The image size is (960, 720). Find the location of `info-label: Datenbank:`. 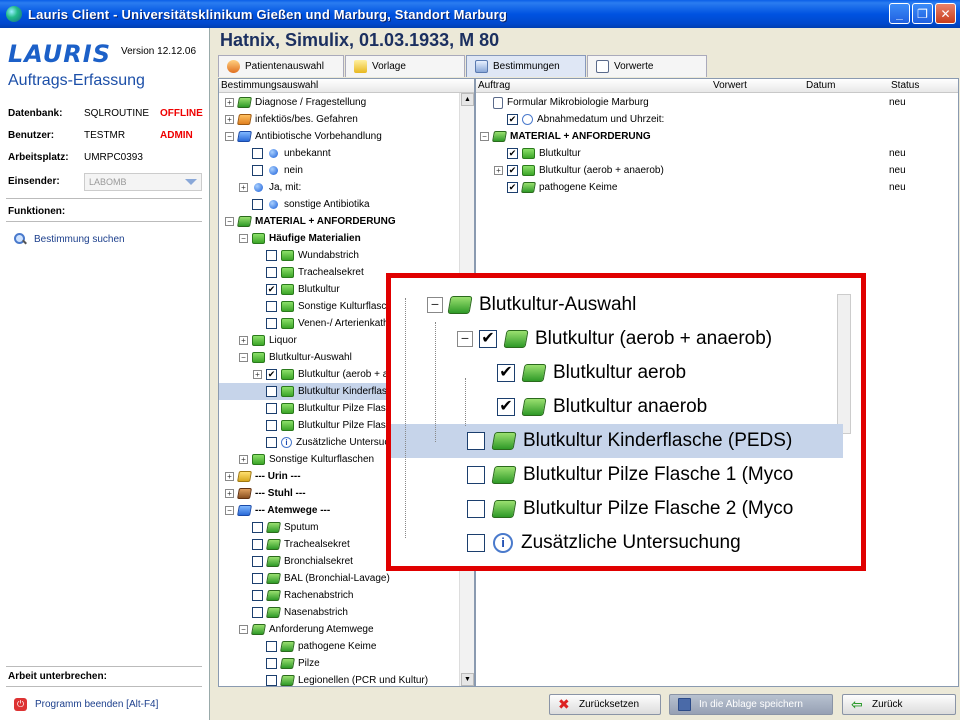

info-label: Datenbank: is located at coordinates (35, 113).